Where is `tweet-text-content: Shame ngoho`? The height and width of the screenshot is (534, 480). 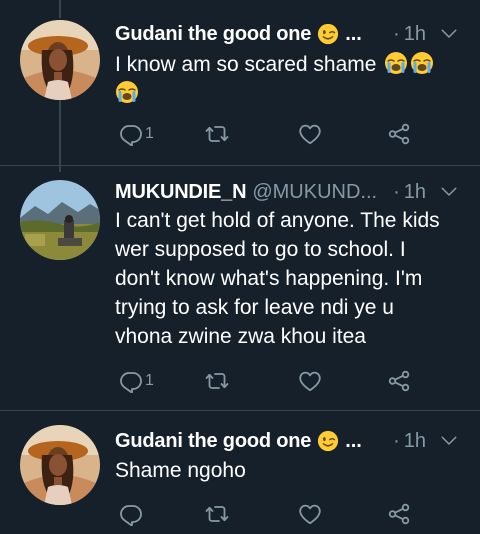 tweet-text-content: Shame ngoho is located at coordinates (180, 470).